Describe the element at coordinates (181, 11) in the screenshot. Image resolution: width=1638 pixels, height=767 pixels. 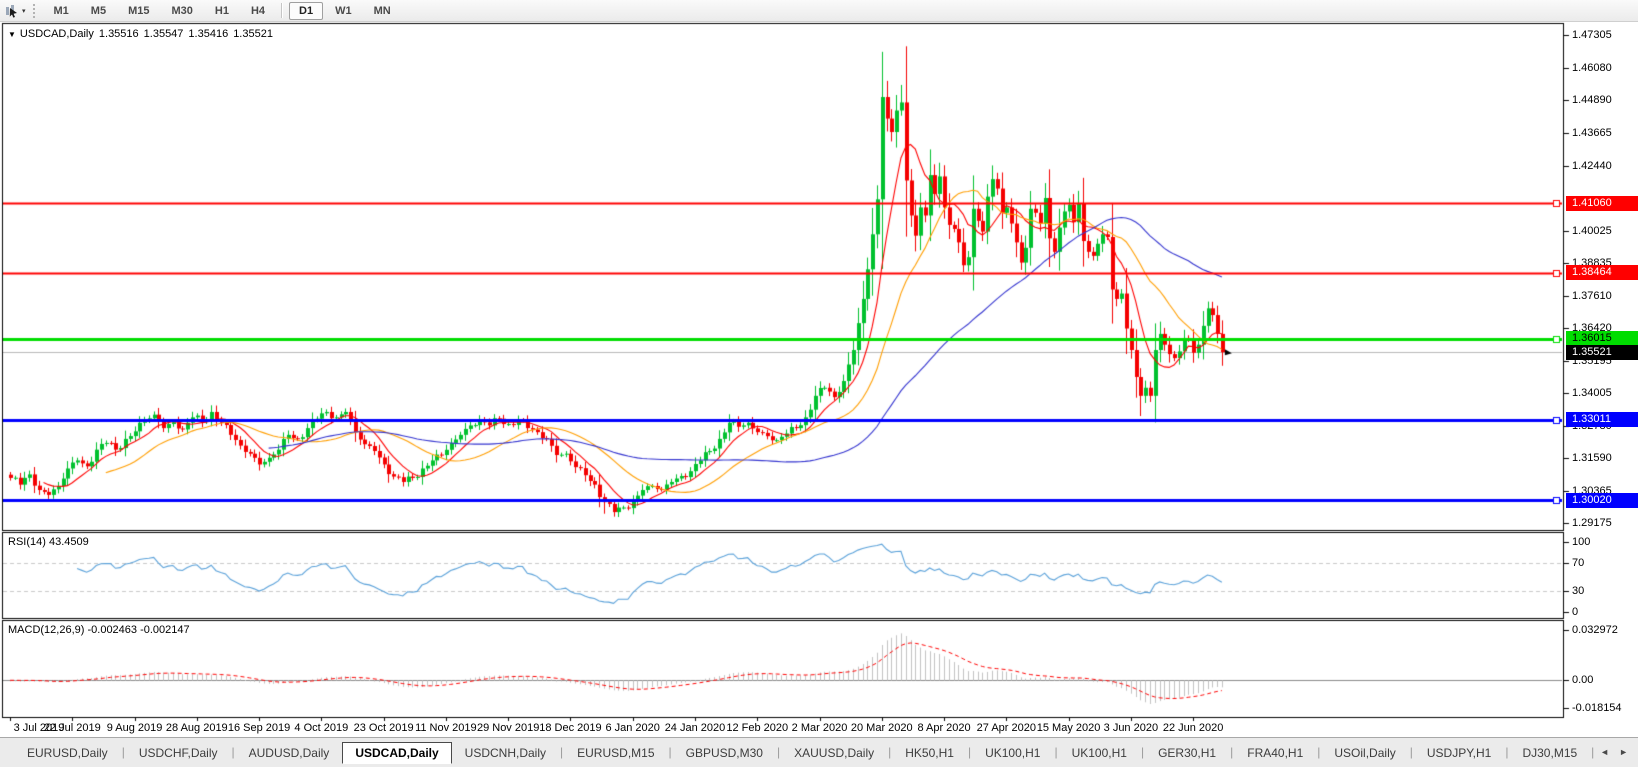
I see `timeframe-m30-button: M30` at that location.